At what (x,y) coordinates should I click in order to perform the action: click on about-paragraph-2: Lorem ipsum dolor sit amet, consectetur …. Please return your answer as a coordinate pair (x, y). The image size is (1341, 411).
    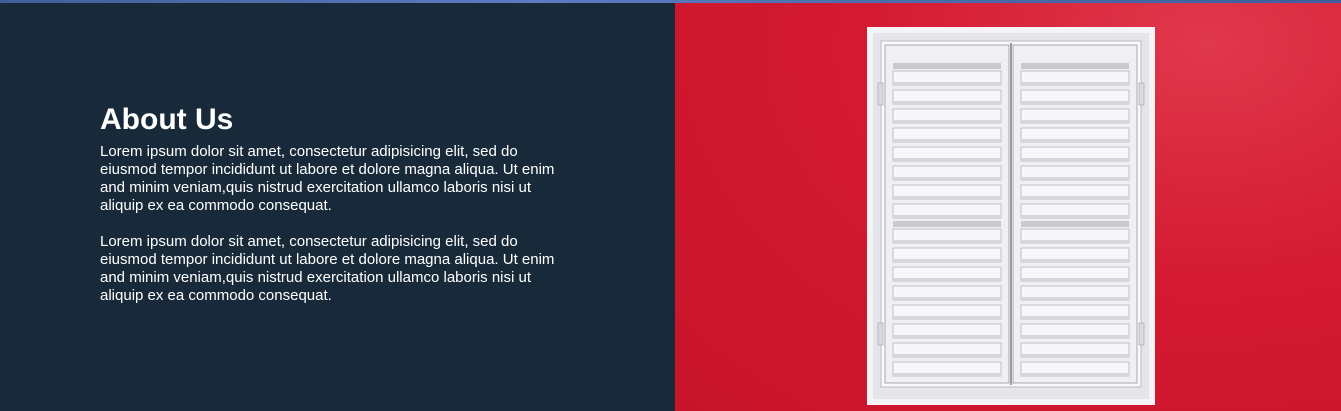
    Looking at the image, I should click on (327, 268).